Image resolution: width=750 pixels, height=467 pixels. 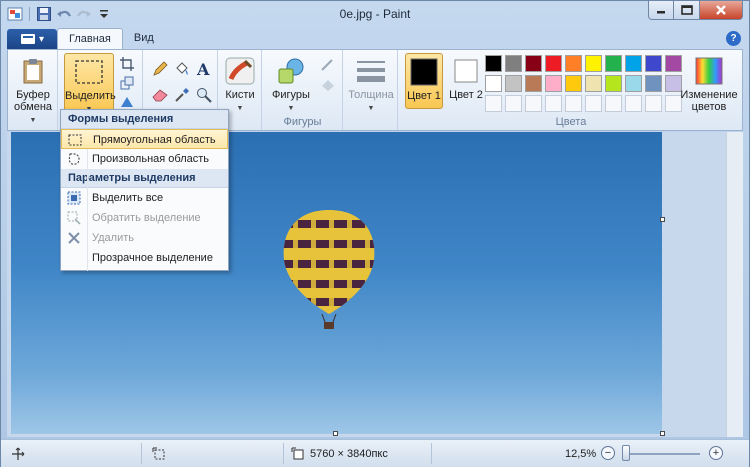 I want to click on menu-item-select-all: Выделить все, so click(x=144, y=198).